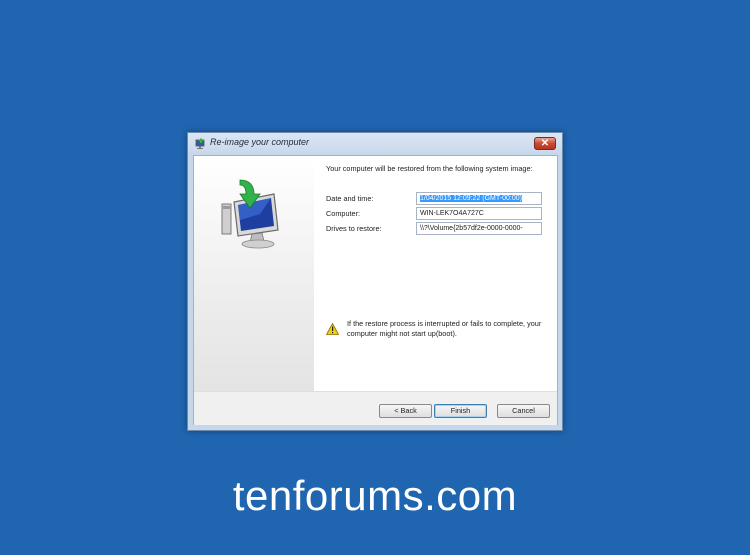 The image size is (750, 555). What do you see at coordinates (343, 213) in the screenshot?
I see `computer-label: Computer:` at bounding box center [343, 213].